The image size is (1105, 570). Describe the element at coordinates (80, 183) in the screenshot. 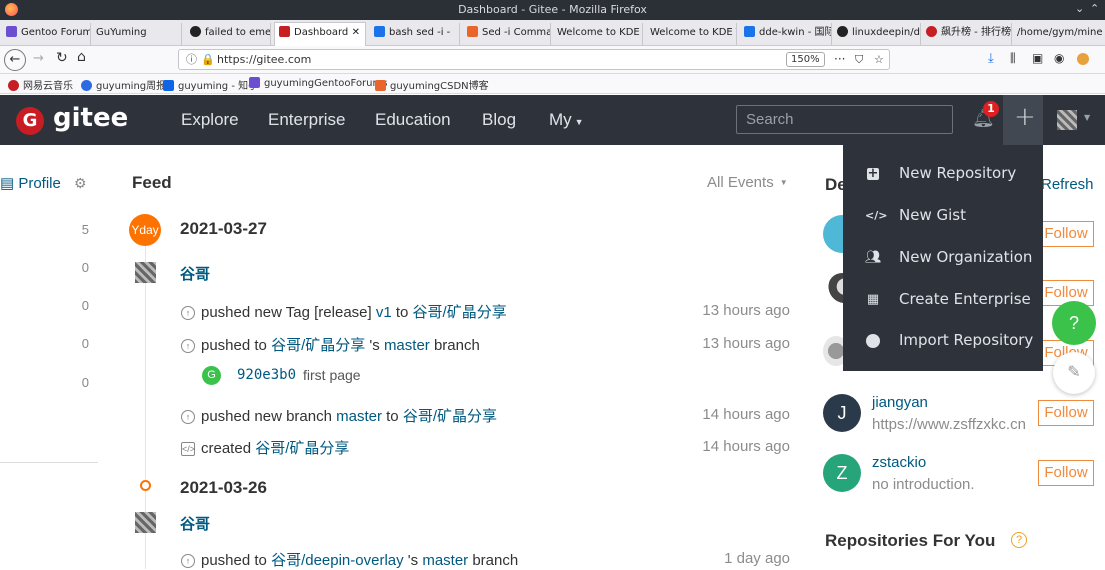

I see `settings-gear-icon: ⚙` at that location.